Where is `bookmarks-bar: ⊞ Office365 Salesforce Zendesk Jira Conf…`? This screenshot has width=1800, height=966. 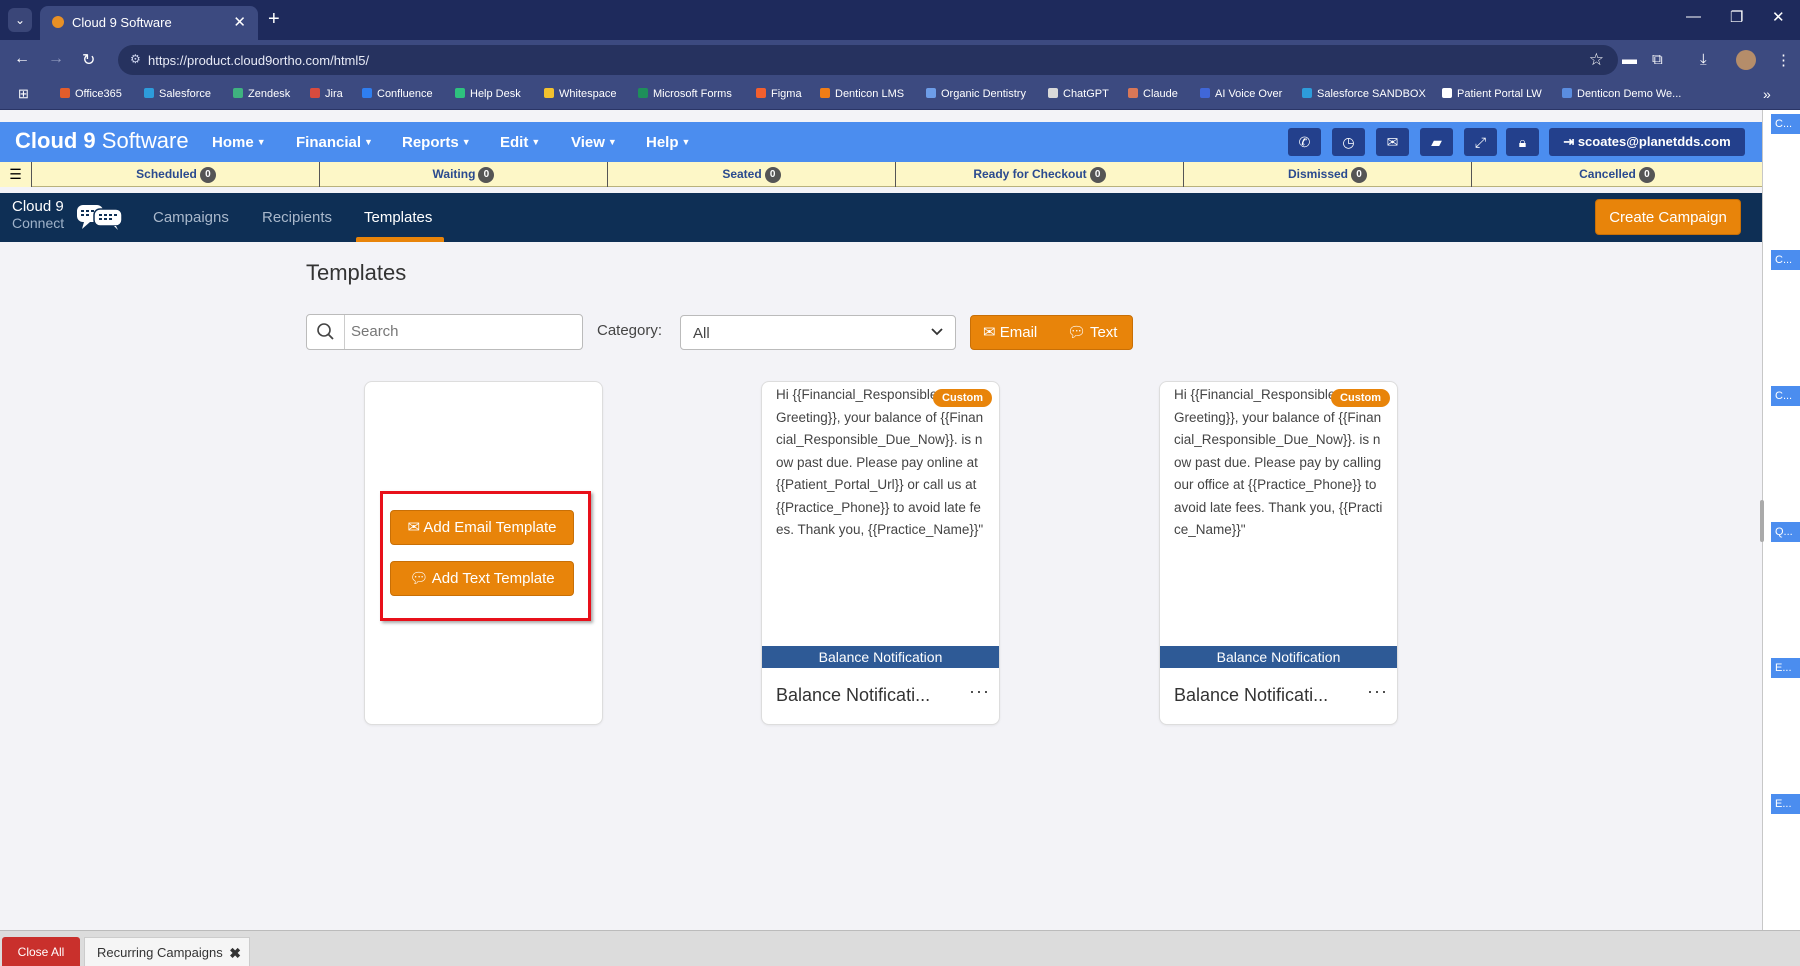
bookmarks-bar: ⊞ Office365 Salesforce Zendesk Jira Conf… is located at coordinates (900, 95).